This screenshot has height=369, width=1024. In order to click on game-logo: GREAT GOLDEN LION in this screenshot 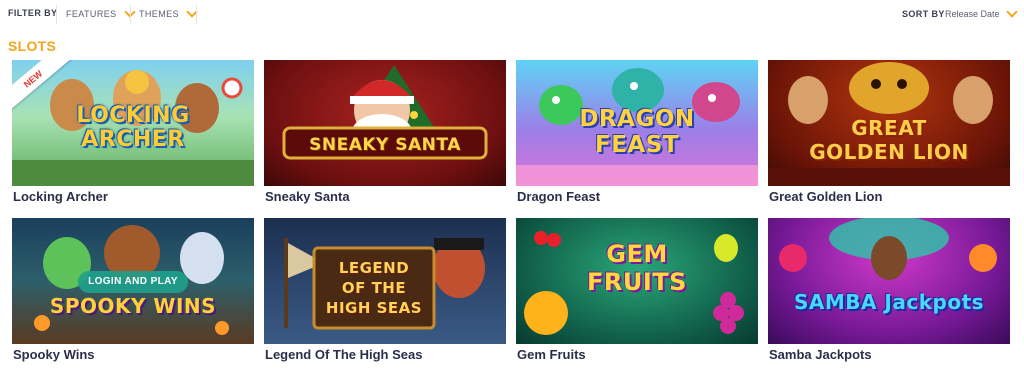, I will do `click(889, 140)`.